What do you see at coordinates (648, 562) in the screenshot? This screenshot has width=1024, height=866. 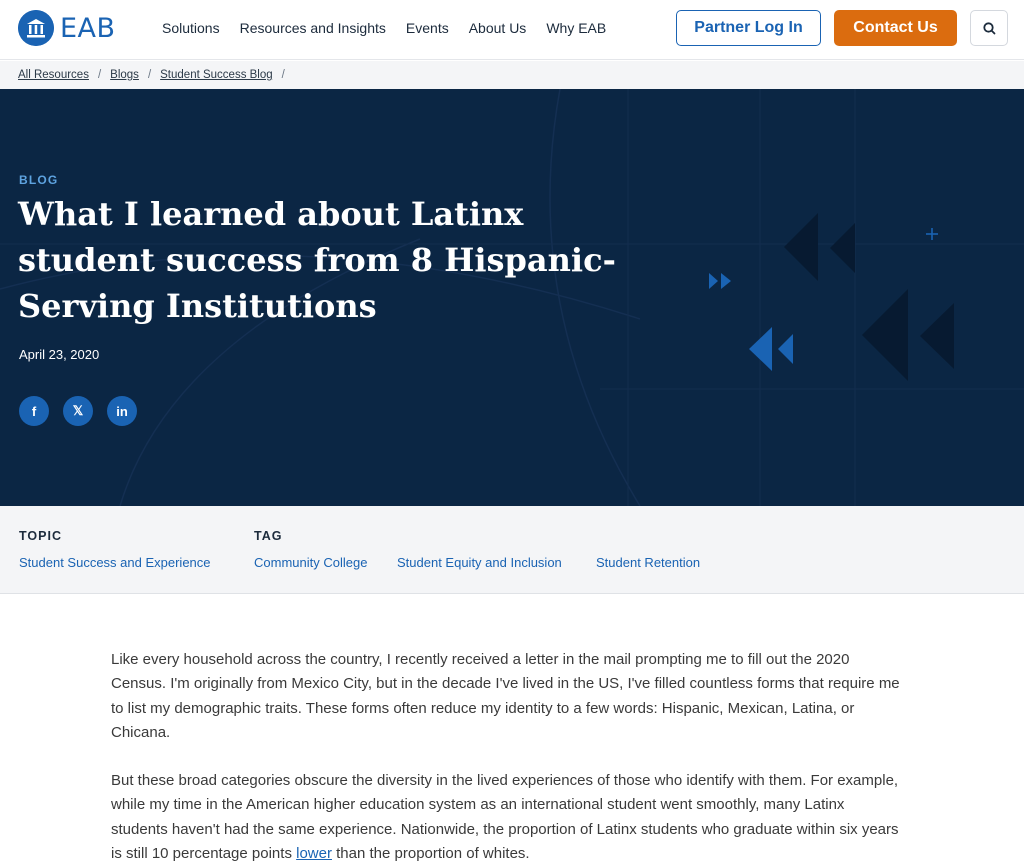 I see `tag-link-student-retention: Student Retention` at bounding box center [648, 562].